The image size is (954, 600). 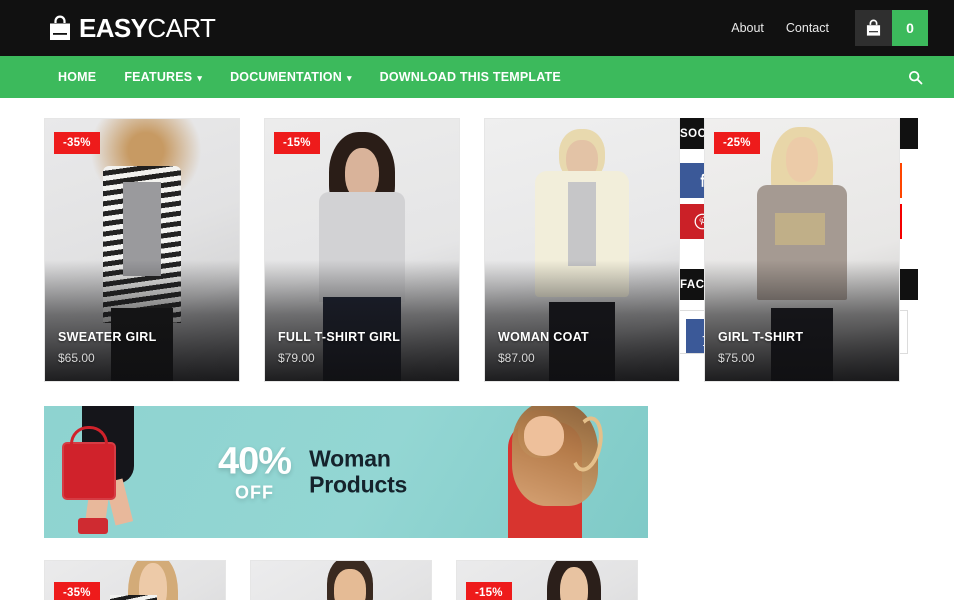 I want to click on search-icon, so click(x=915, y=77).